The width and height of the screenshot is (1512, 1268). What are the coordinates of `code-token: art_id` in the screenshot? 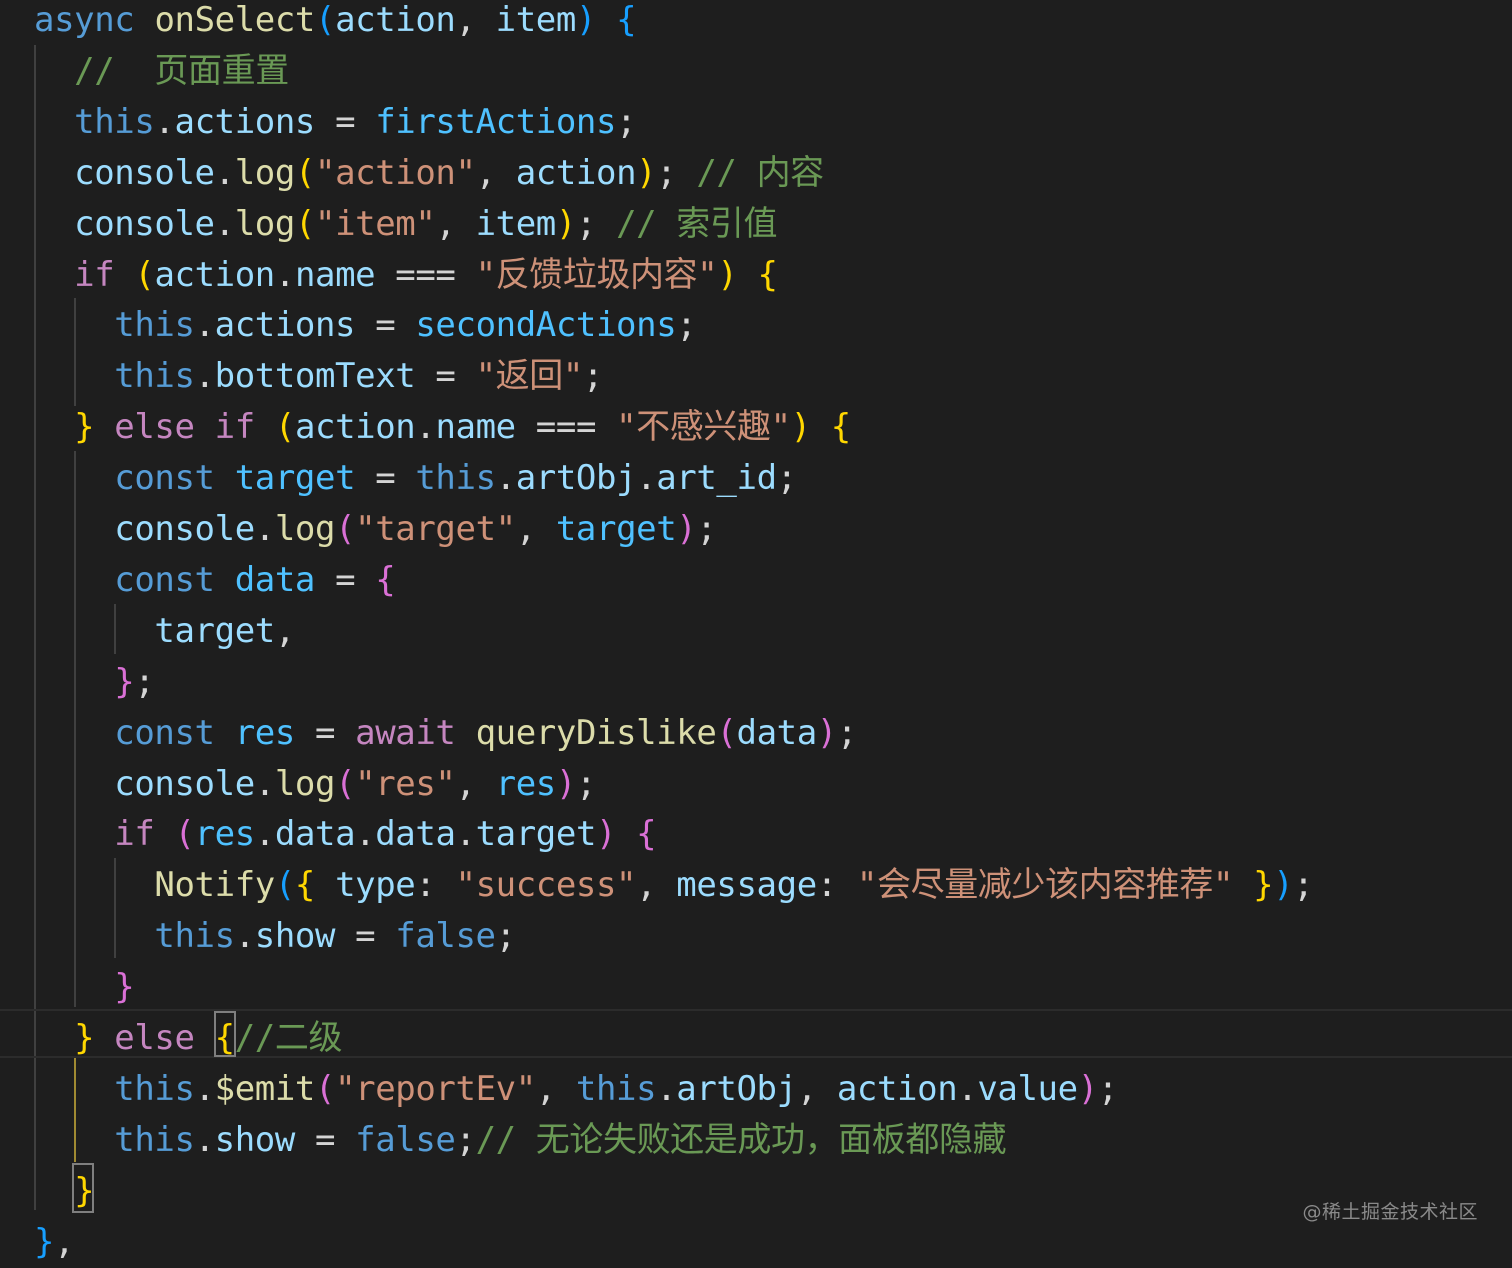 It's located at (716, 478).